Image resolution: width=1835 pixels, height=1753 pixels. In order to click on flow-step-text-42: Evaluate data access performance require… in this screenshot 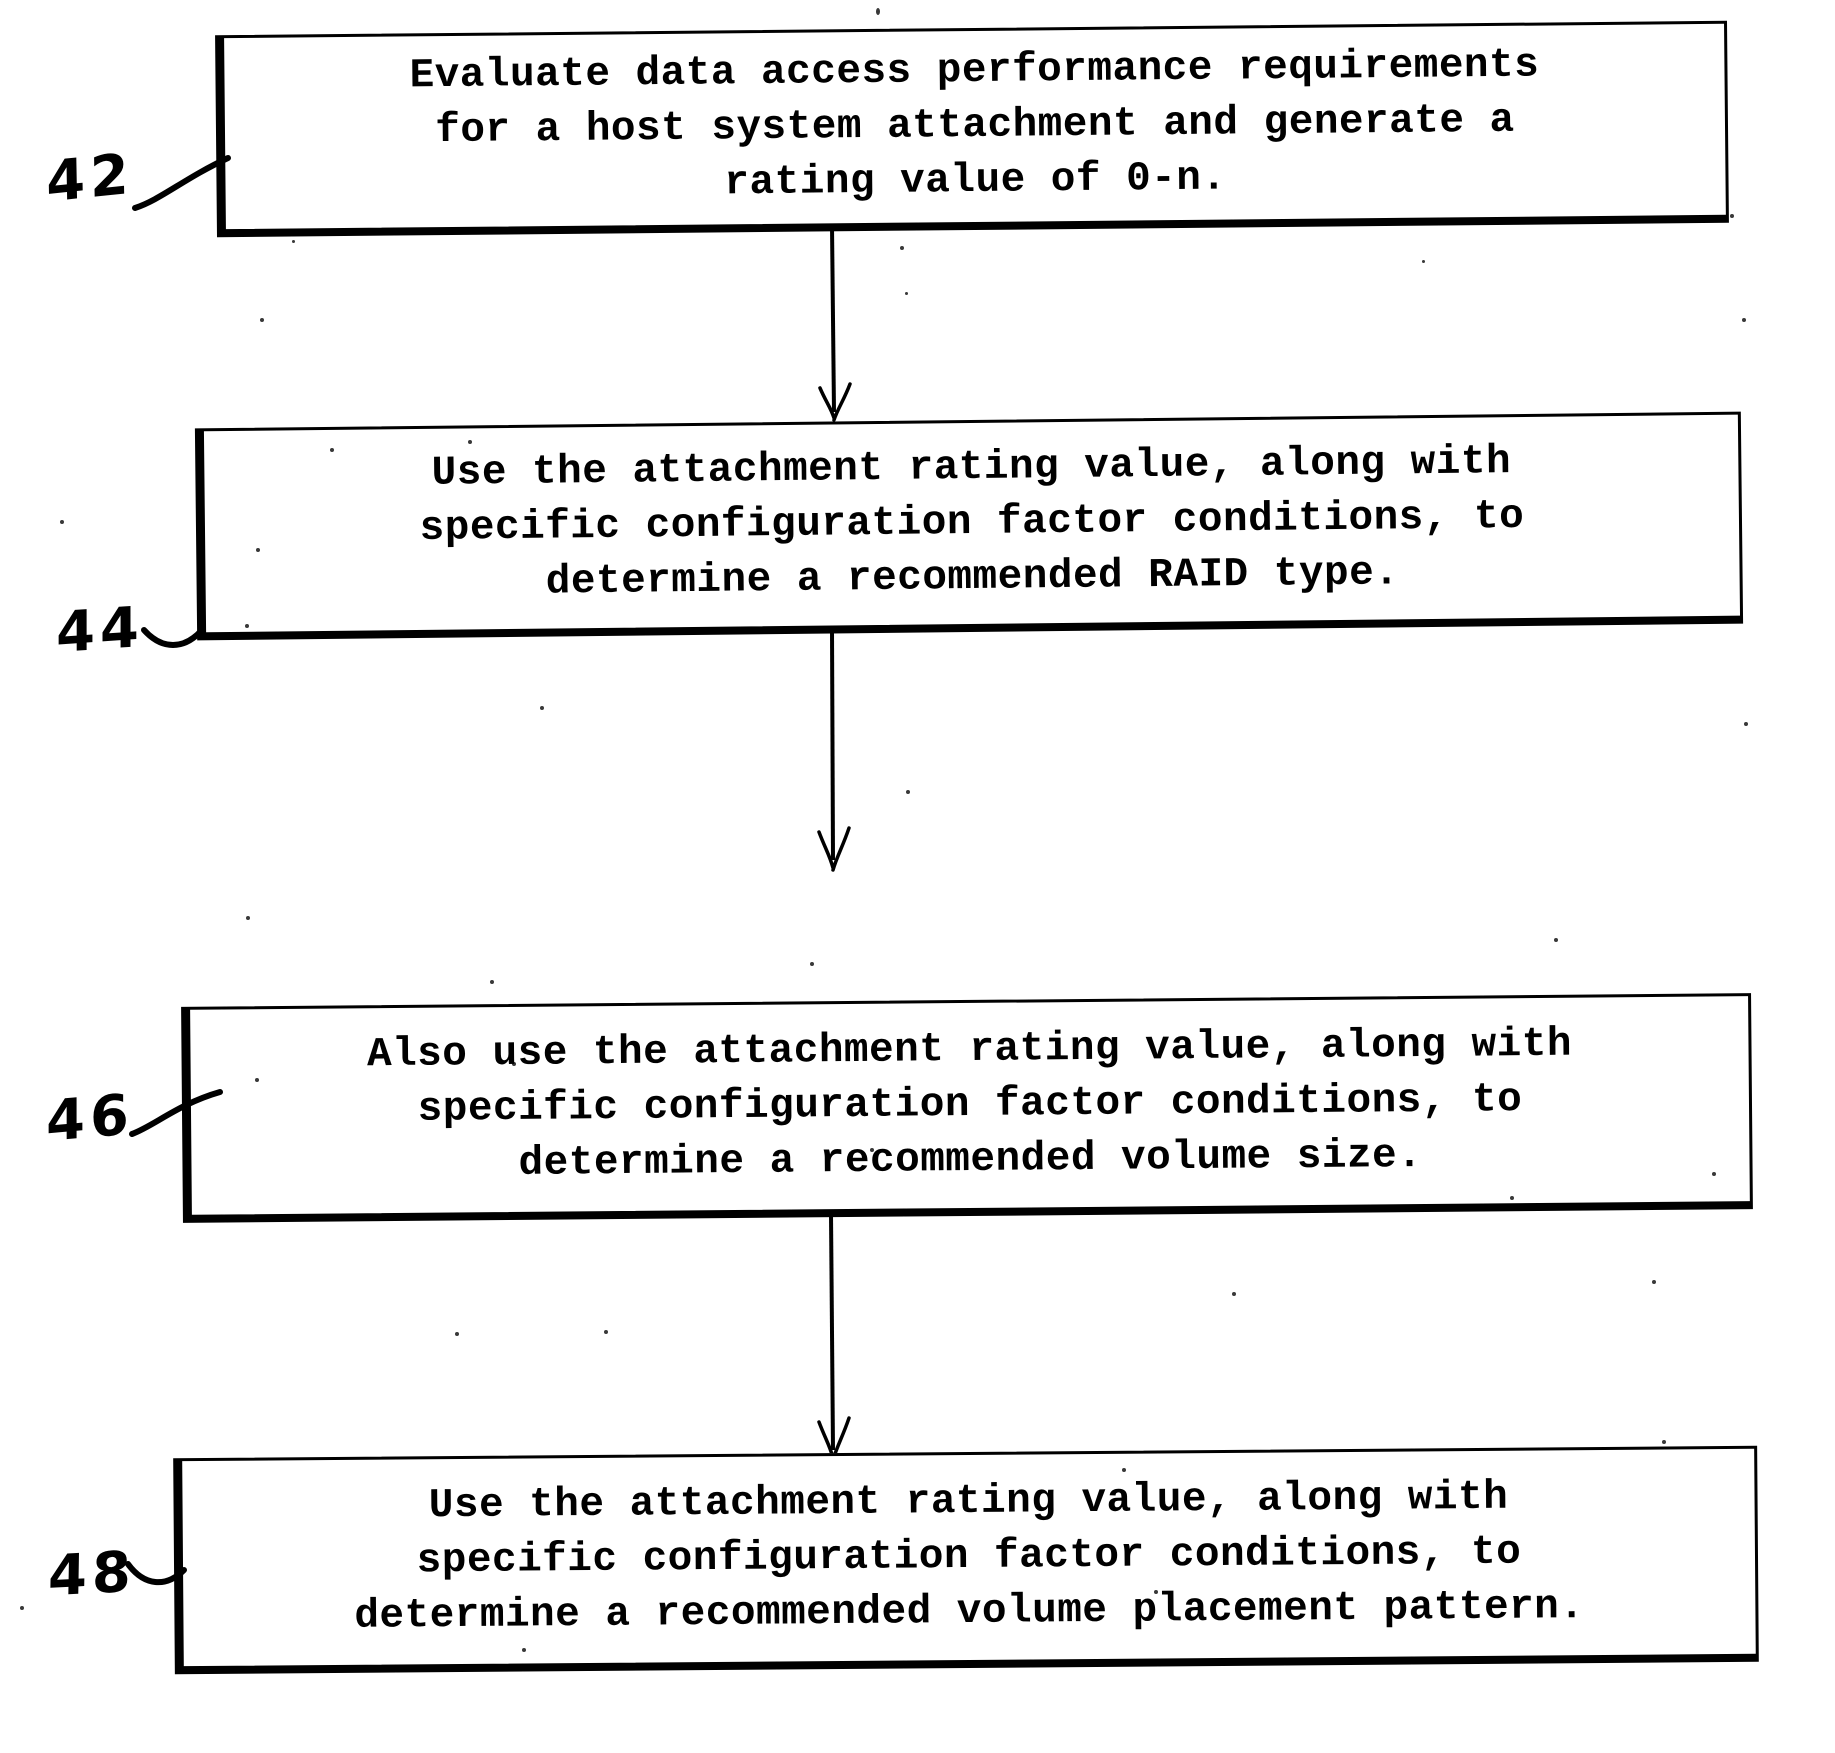, I will do `click(974, 124)`.